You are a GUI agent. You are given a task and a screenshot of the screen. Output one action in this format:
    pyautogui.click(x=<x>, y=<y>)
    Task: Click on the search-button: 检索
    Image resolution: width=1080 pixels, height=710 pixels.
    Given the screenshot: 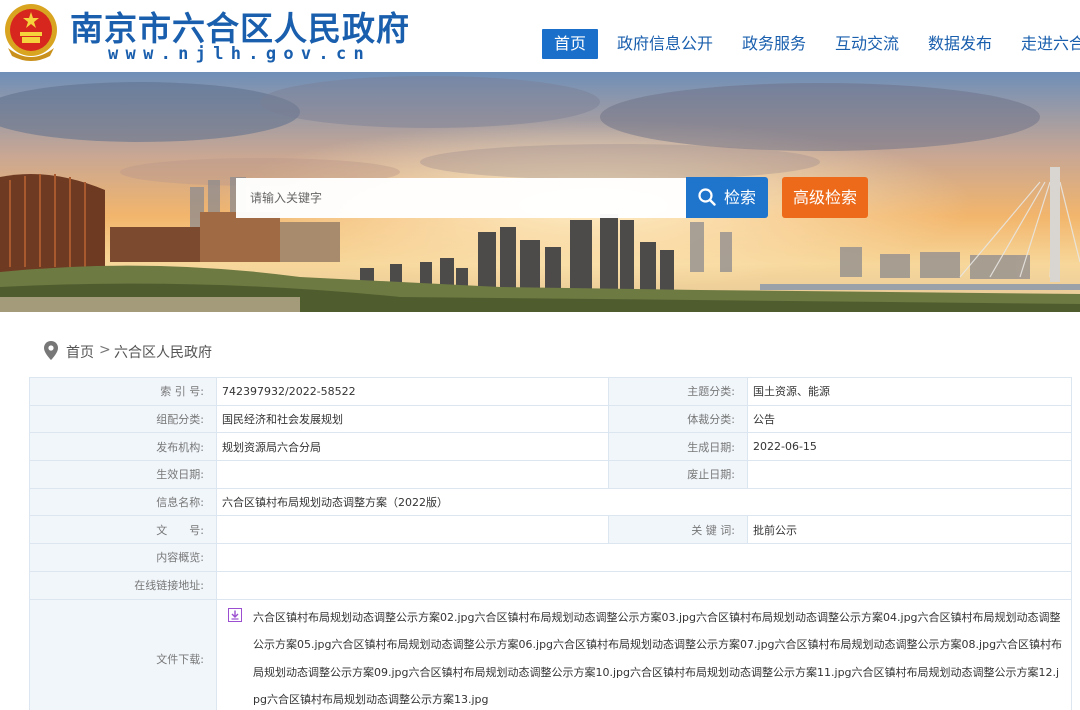 What is the action you would take?
    pyautogui.click(x=727, y=197)
    